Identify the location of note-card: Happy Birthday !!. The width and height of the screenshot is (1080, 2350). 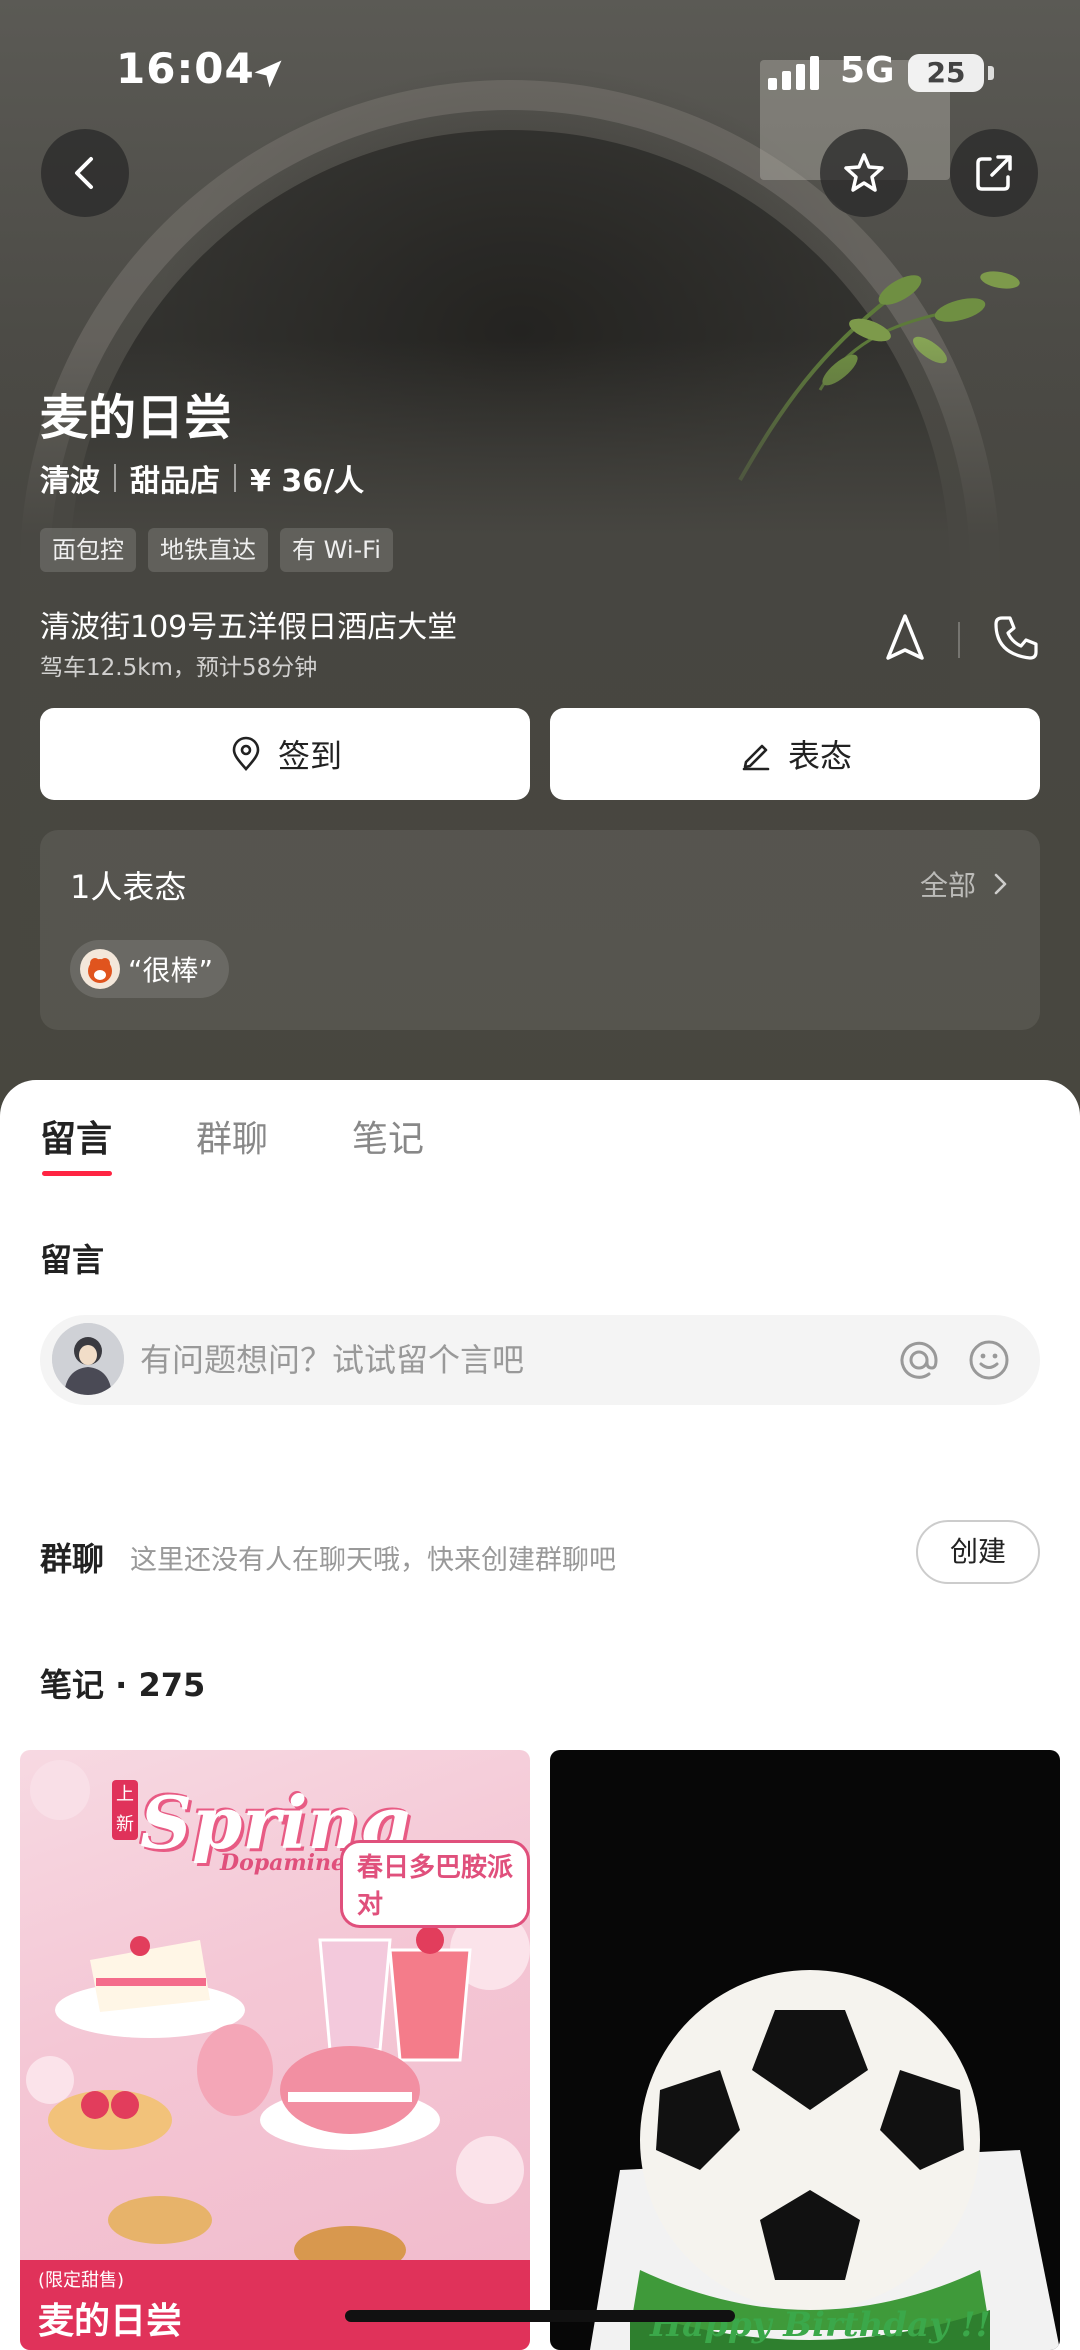
(805, 2050).